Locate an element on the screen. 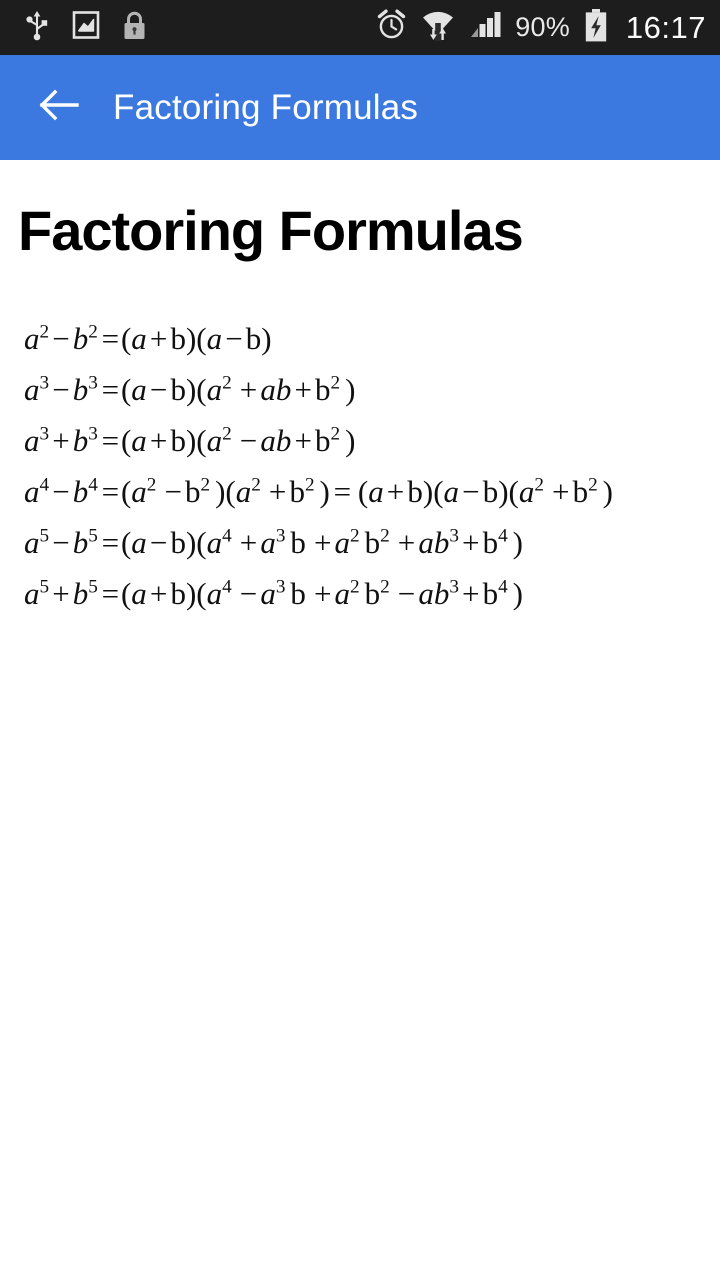  arrow-left-icon is located at coordinates (60, 107).